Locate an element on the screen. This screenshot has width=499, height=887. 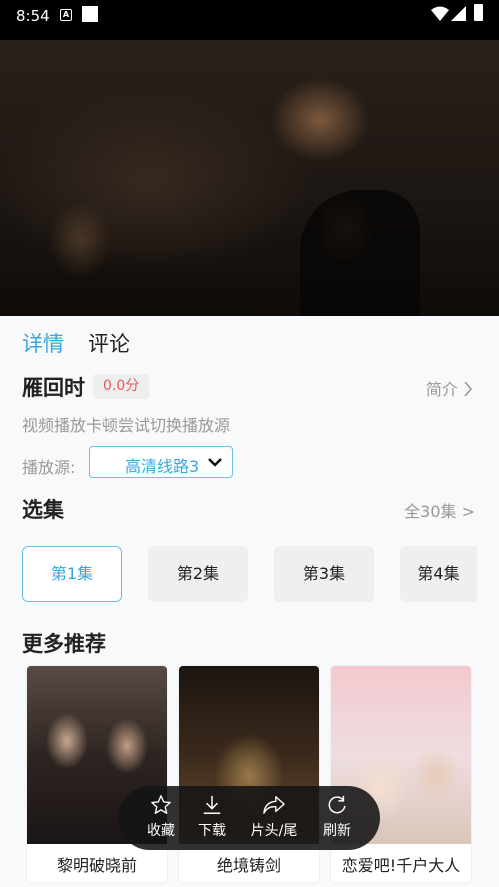
intro-link: 简介 is located at coordinates (449, 388).